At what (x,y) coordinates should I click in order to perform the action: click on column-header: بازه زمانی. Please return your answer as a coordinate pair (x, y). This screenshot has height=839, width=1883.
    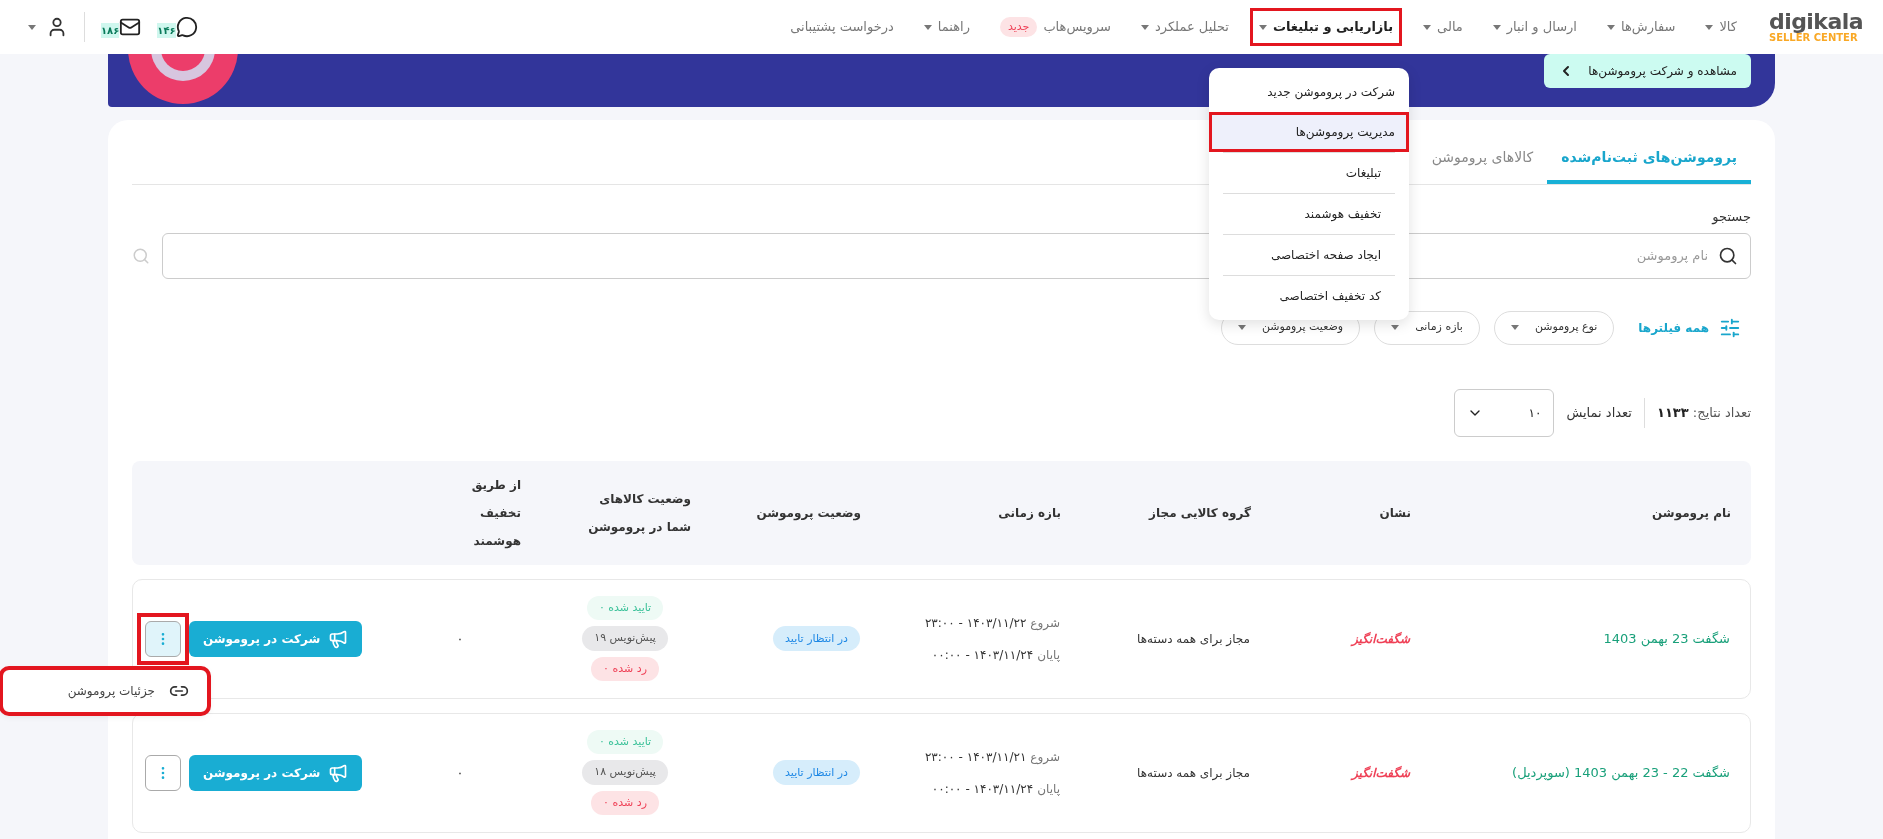
    Looking at the image, I should click on (1029, 513).